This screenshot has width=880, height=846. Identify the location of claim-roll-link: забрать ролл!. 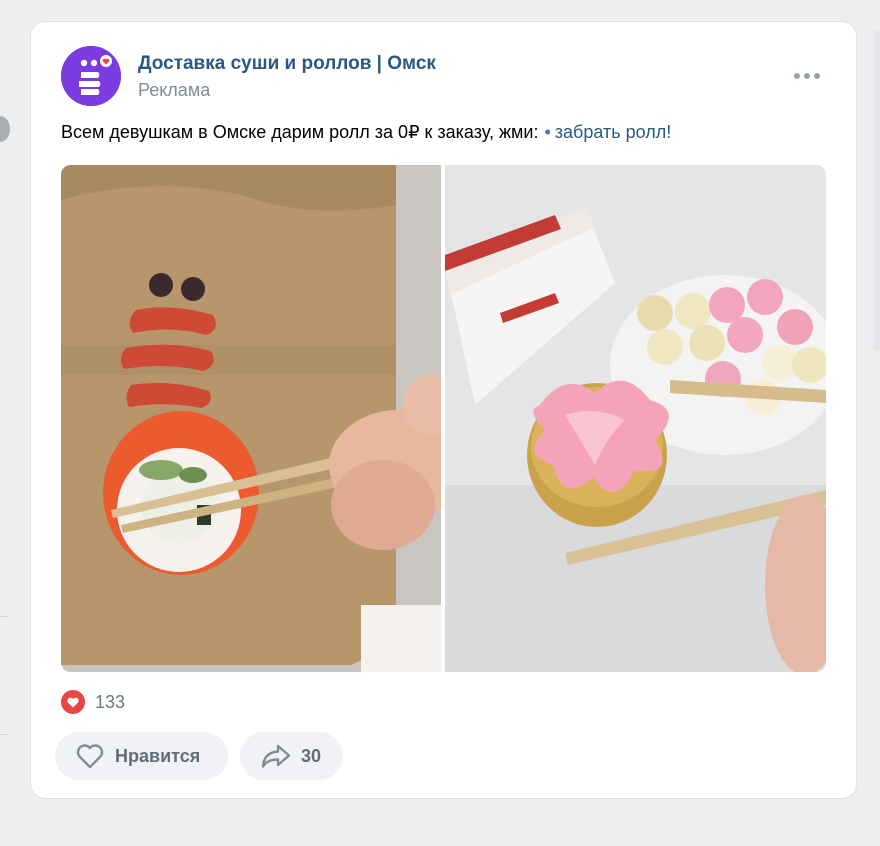
(613, 132).